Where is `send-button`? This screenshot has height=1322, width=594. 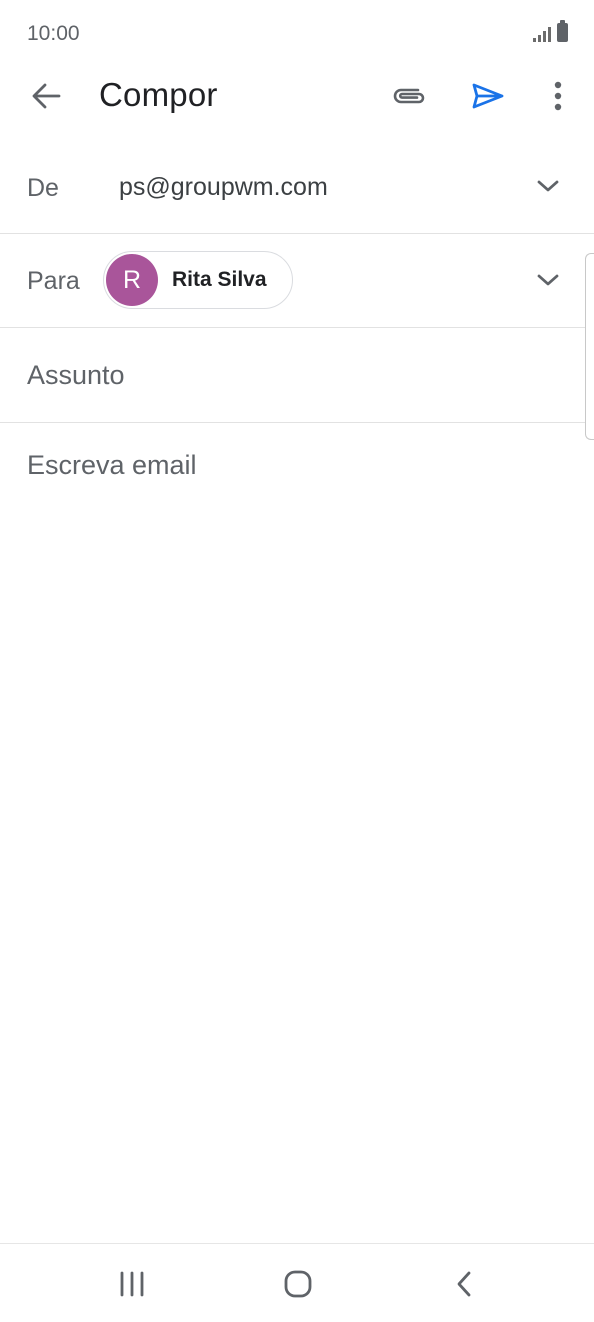
send-button is located at coordinates (488, 96).